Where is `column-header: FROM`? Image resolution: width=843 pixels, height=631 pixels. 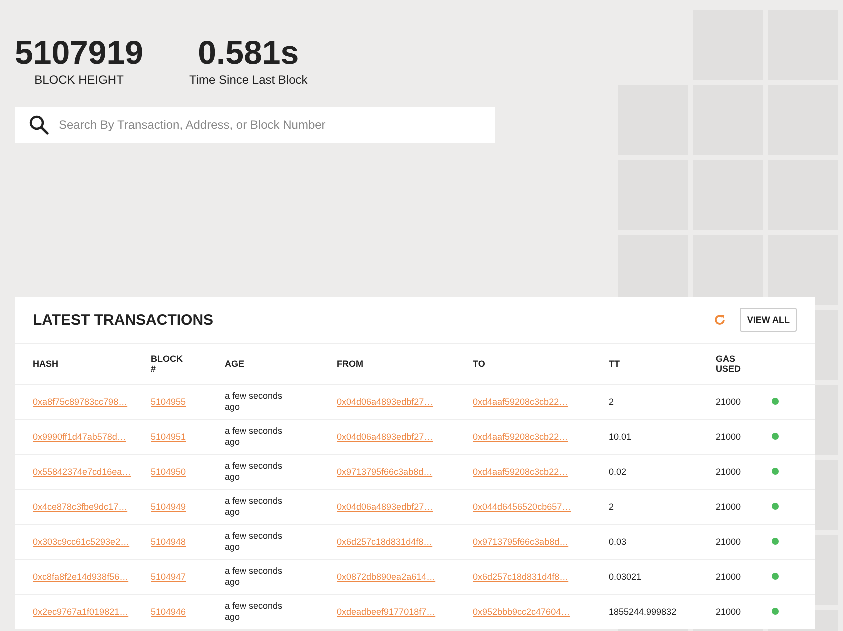 column-header: FROM is located at coordinates (350, 364).